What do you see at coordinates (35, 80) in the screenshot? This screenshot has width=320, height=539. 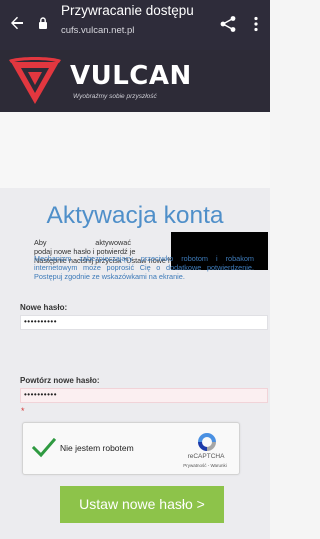 I see `vulcan-logo-icon` at bounding box center [35, 80].